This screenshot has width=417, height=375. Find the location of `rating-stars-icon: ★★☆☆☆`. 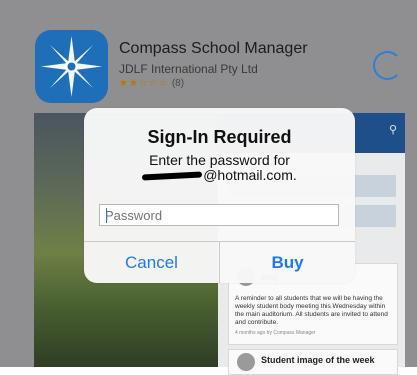

rating-stars-icon: ★★☆☆☆ is located at coordinates (144, 83).